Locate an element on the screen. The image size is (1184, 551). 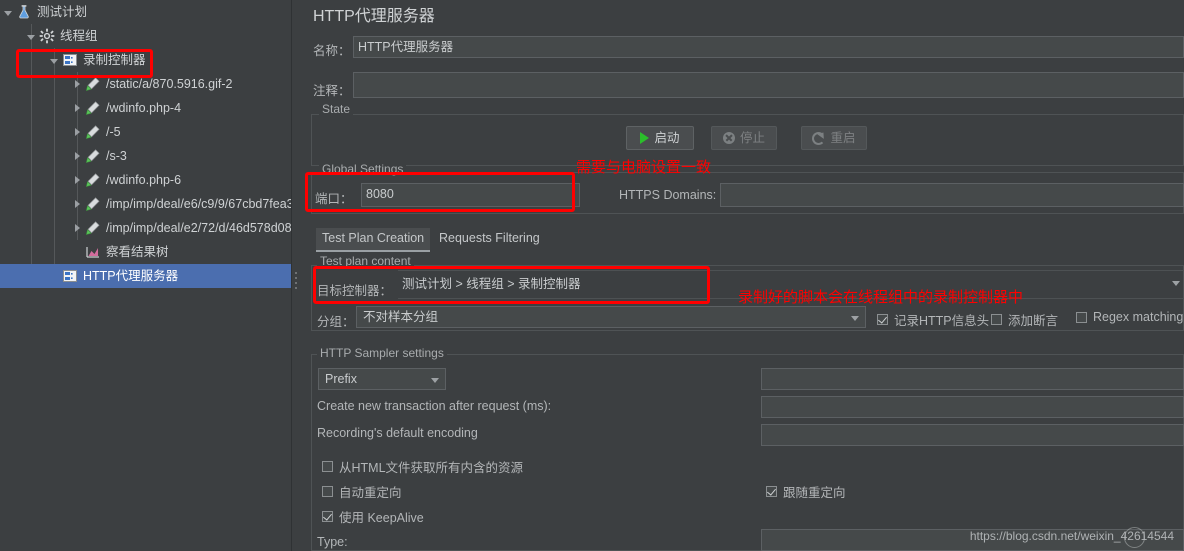
tree-item-10: 察看结果树 is located at coordinates (145, 252).